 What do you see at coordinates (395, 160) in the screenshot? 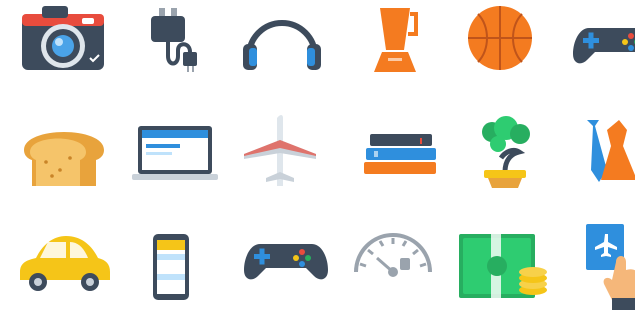
I see `books-icon` at bounding box center [395, 160].